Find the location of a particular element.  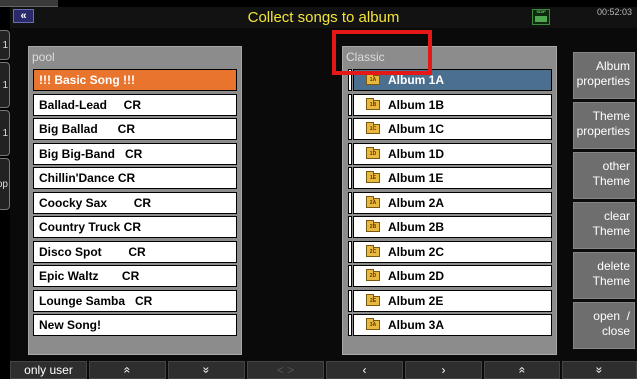

album-folder-icon: 2C is located at coordinates (373, 250).